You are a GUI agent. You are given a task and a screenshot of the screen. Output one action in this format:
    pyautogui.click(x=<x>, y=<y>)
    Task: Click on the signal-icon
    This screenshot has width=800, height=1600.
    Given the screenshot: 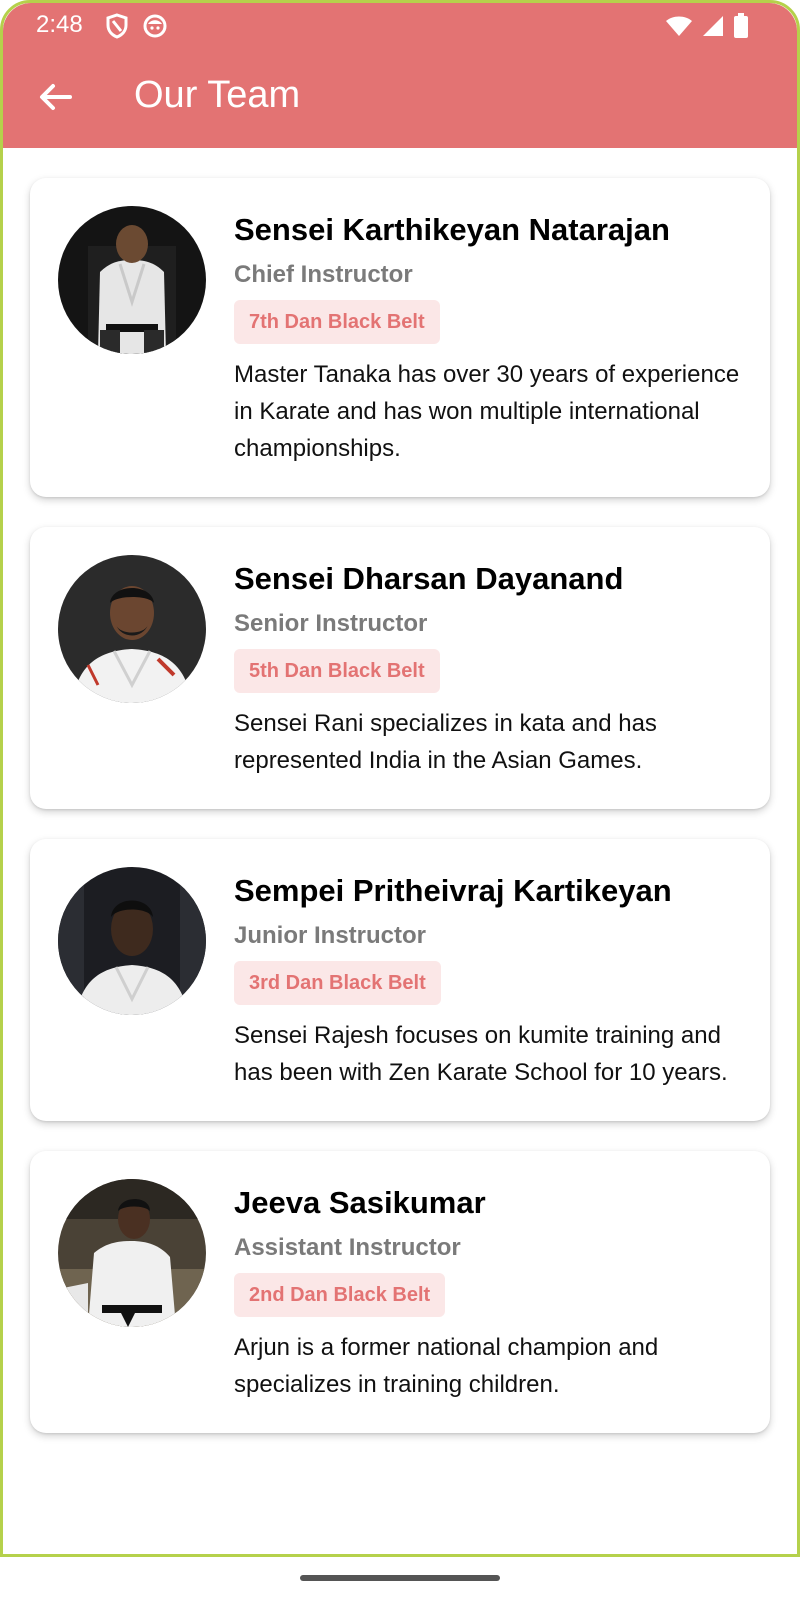 What is the action you would take?
    pyautogui.click(x=713, y=26)
    